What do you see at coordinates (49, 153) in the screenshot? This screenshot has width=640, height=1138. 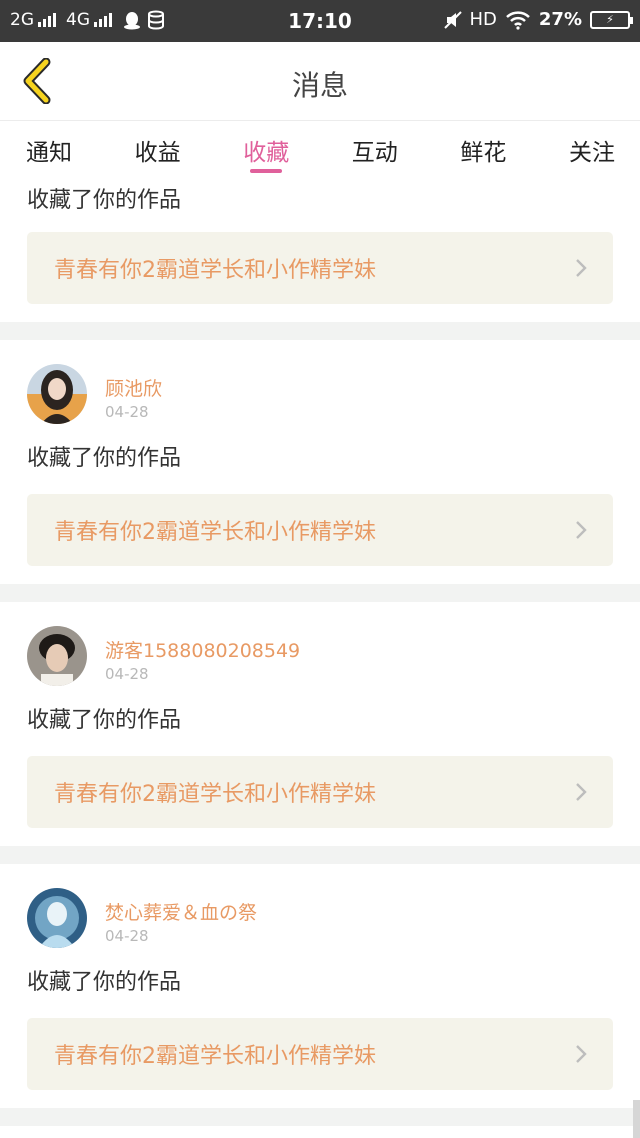 I see `tab-label: 通知` at bounding box center [49, 153].